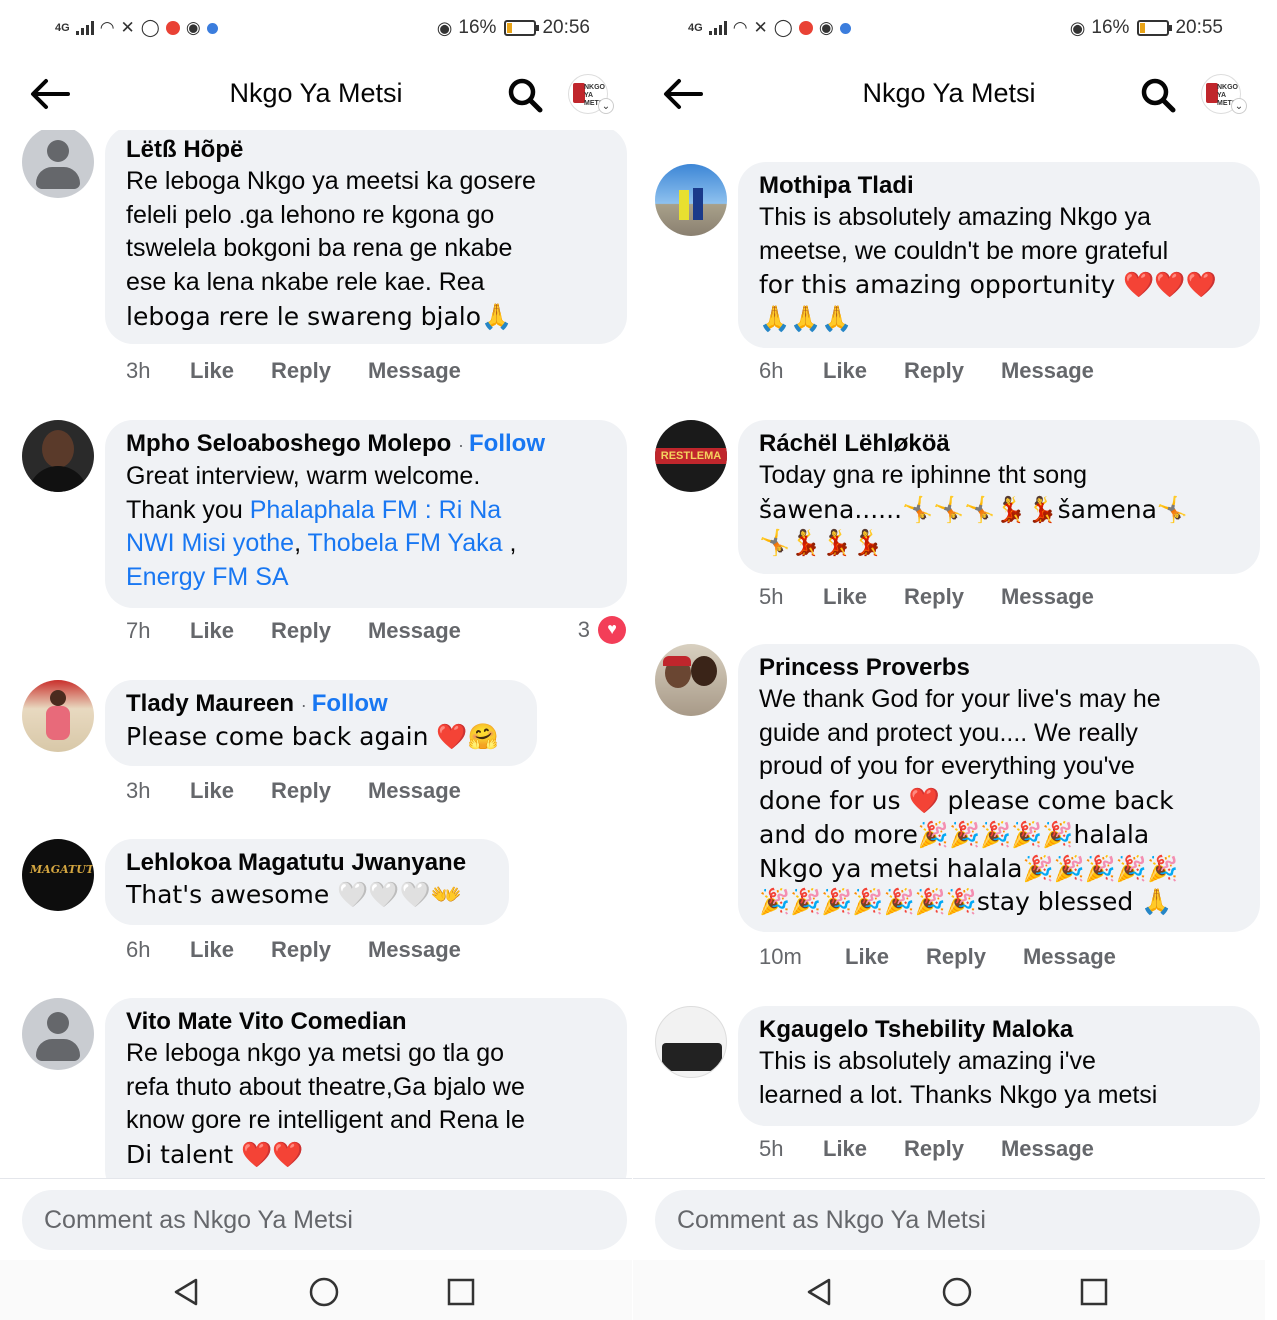 This screenshot has width=1277, height=1320. I want to click on comment-line: tswelela bokgoni ba rena ge nkabe, so click(319, 248).